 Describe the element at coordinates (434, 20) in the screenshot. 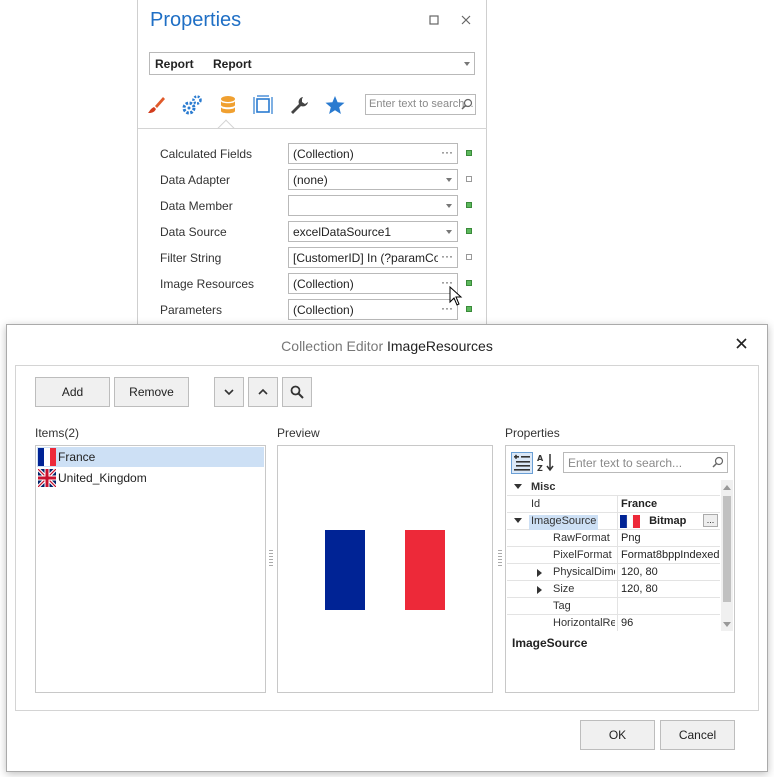

I see `restore-window-icon` at that location.